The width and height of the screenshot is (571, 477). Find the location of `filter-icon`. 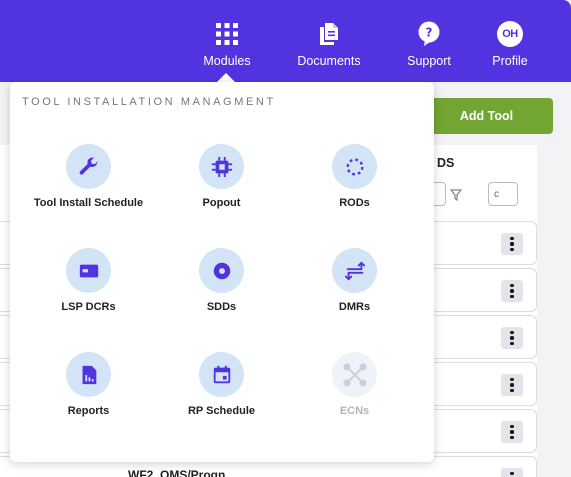

filter-icon is located at coordinates (456, 197).